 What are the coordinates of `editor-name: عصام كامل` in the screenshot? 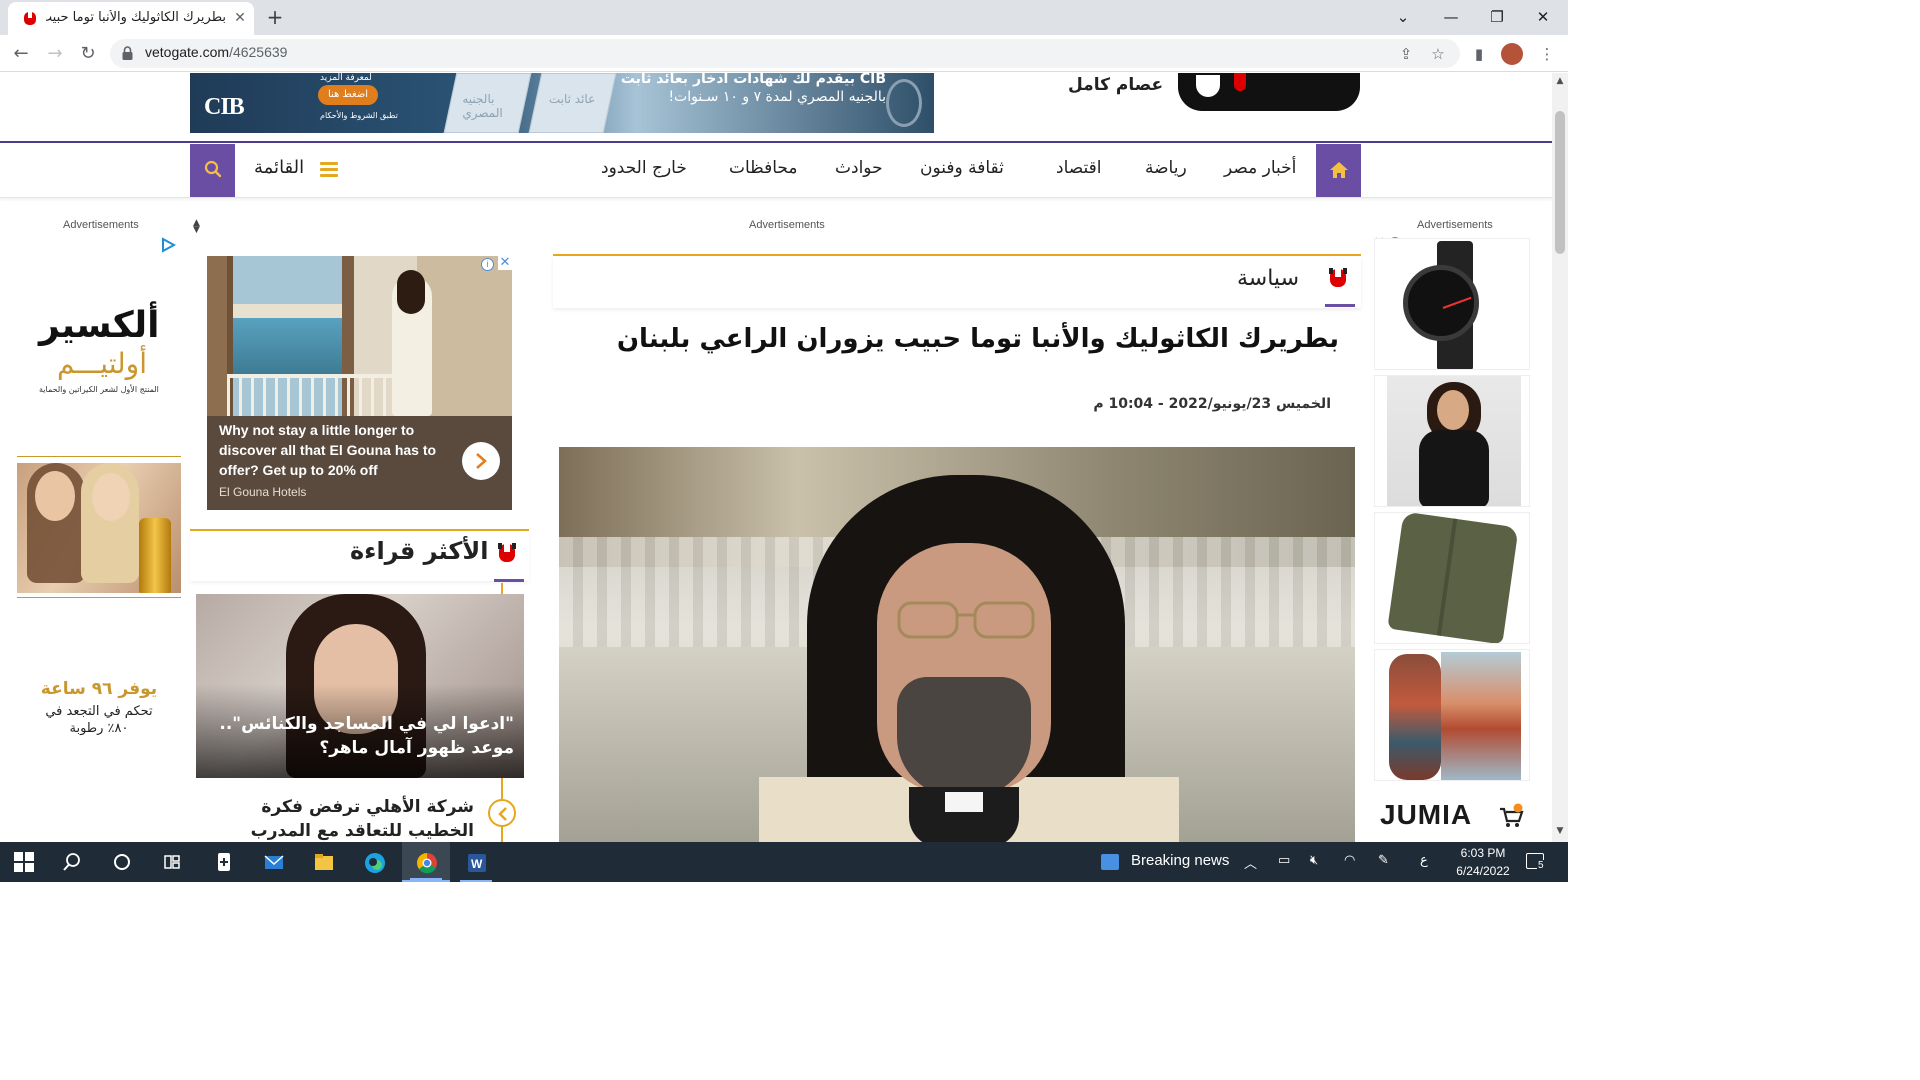 It's located at (1116, 85).